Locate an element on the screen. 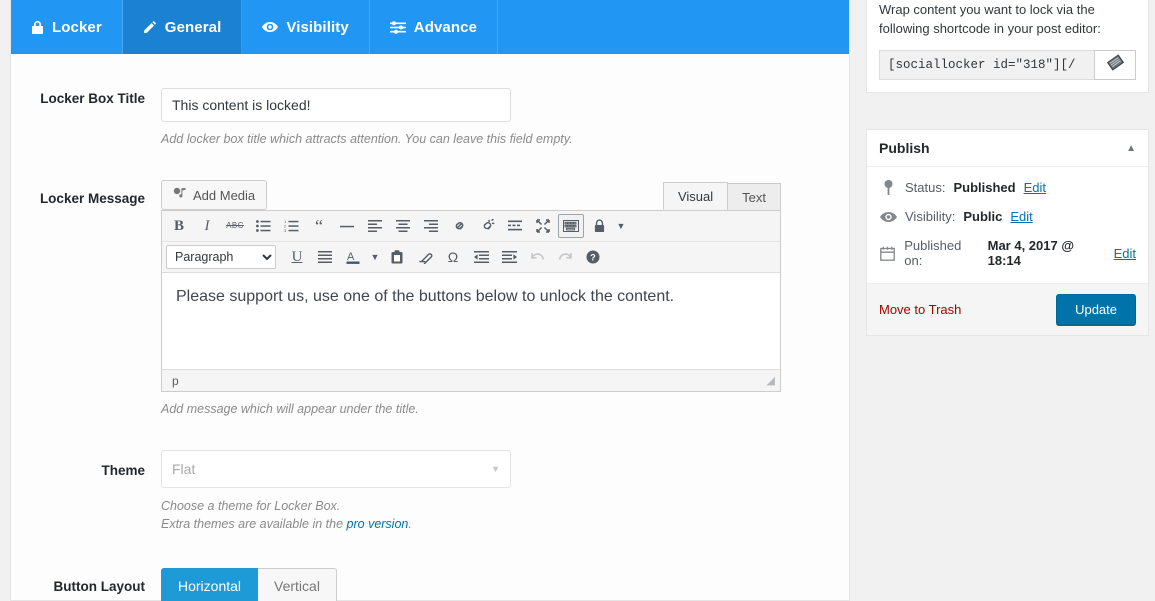 The image size is (1155, 601). theme-select: Flat ▼ is located at coordinates (336, 469).